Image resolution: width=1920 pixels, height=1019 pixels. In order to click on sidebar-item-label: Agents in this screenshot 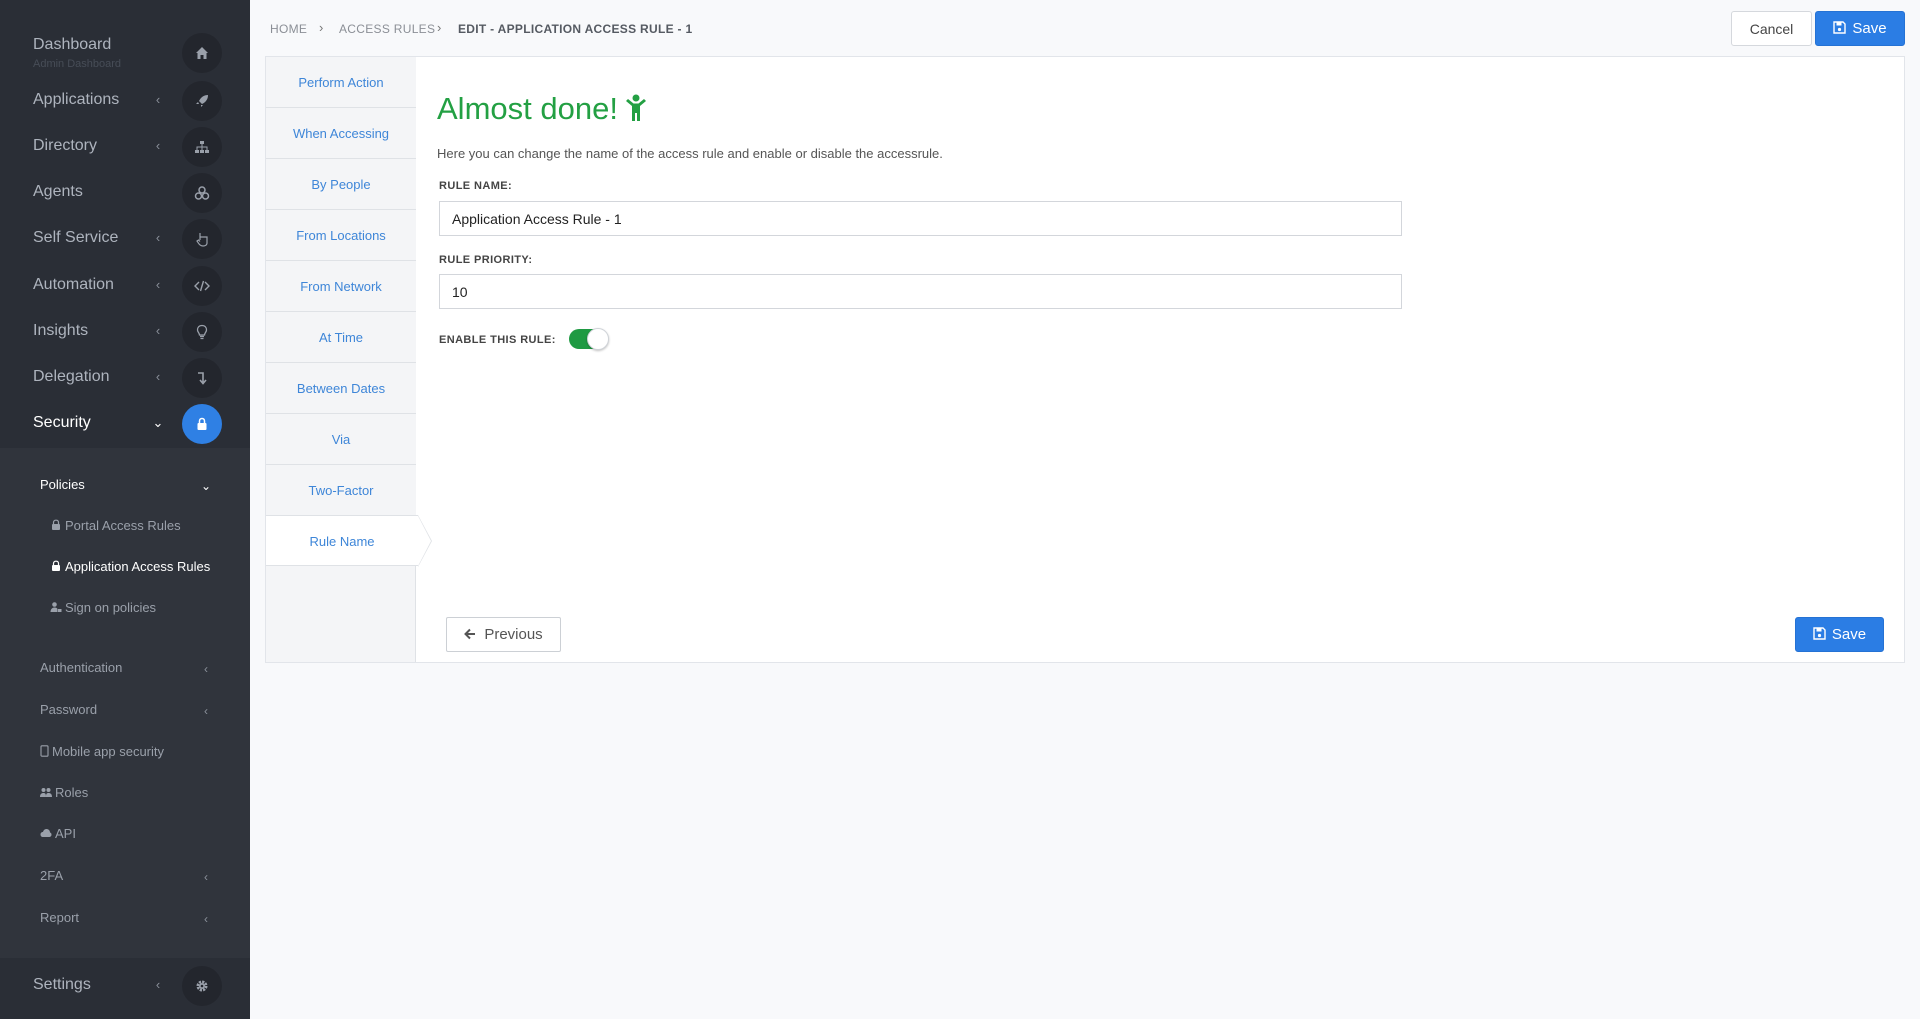, I will do `click(58, 191)`.